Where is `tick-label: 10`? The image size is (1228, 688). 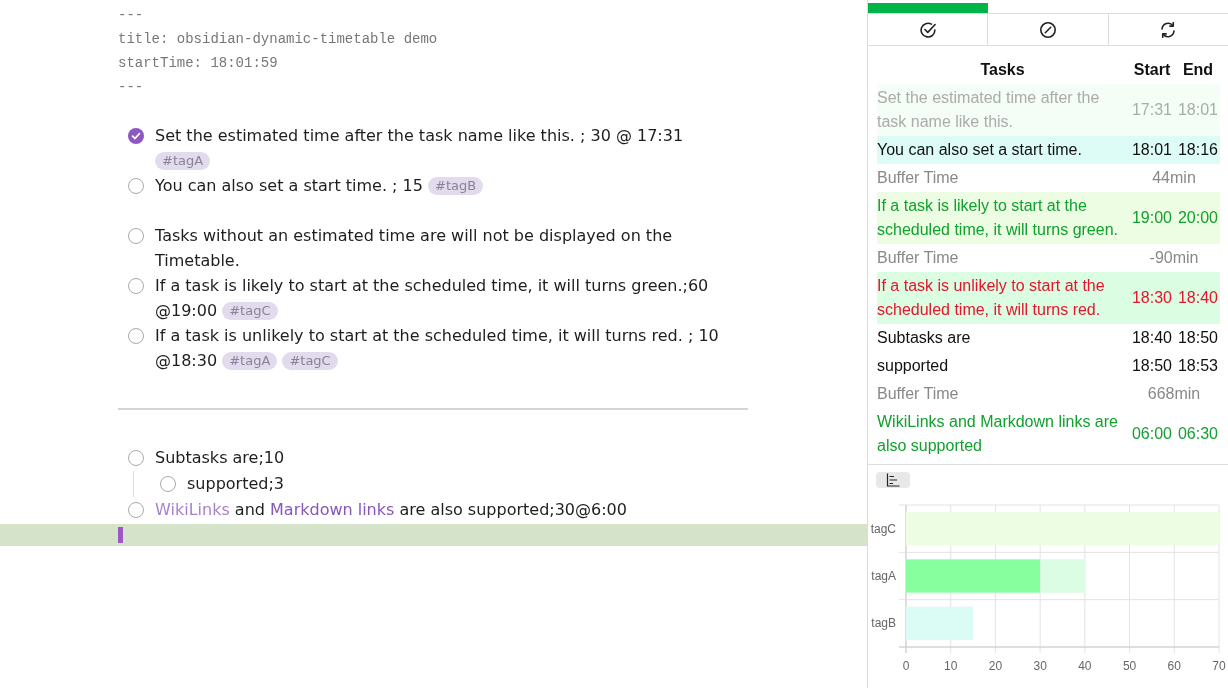 tick-label: 10 is located at coordinates (951, 666).